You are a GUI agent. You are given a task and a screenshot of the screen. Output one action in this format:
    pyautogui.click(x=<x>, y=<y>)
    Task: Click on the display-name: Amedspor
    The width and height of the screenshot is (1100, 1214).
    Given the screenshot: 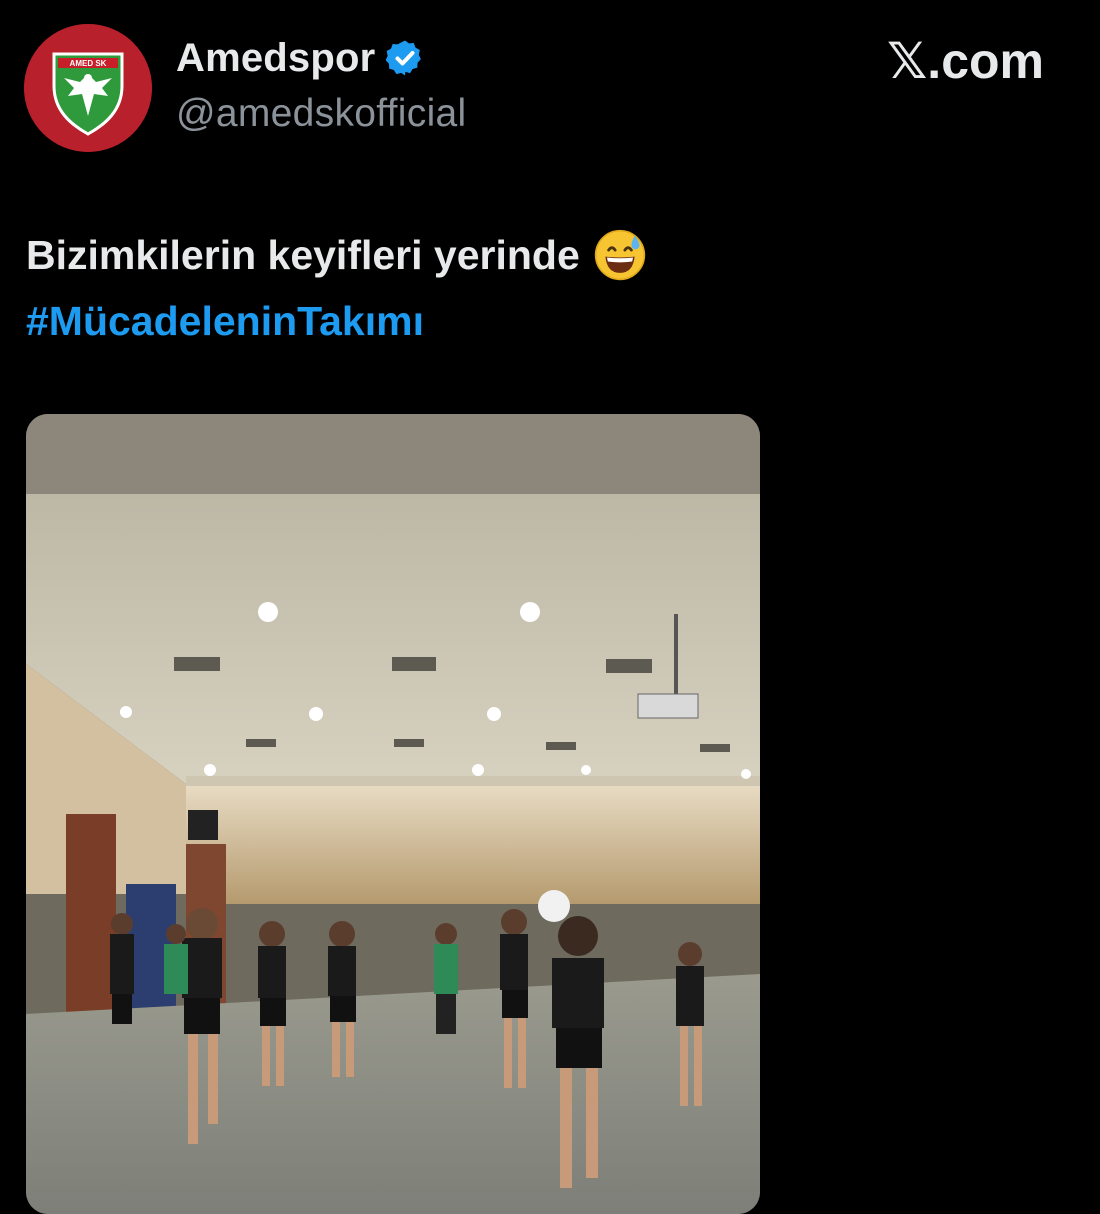 What is the action you would take?
    pyautogui.click(x=275, y=58)
    